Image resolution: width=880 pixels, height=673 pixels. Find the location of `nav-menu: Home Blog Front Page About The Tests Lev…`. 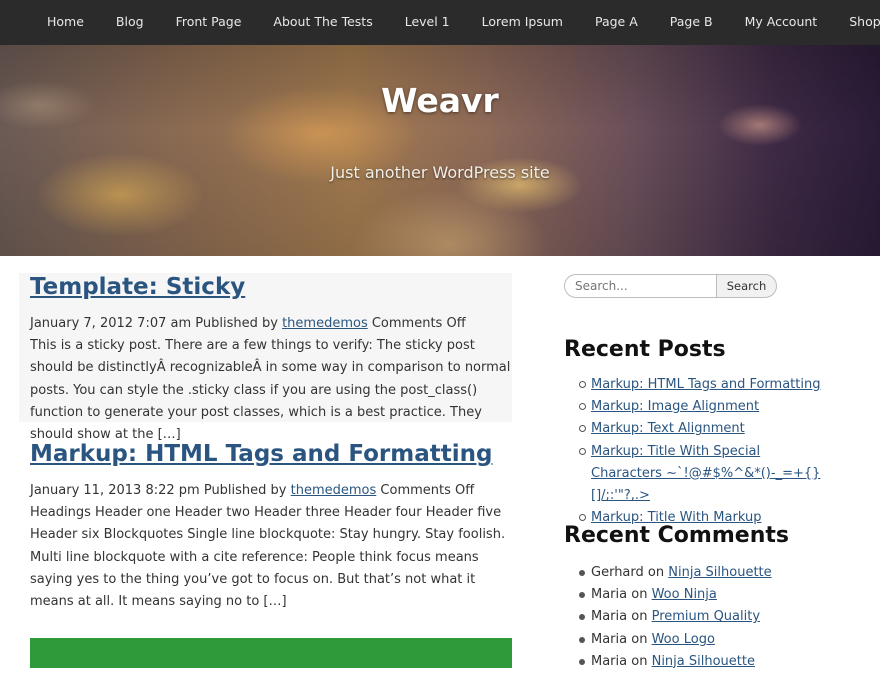

nav-menu: Home Blog Front Page About The Tests Lev… is located at coordinates (440, 22).